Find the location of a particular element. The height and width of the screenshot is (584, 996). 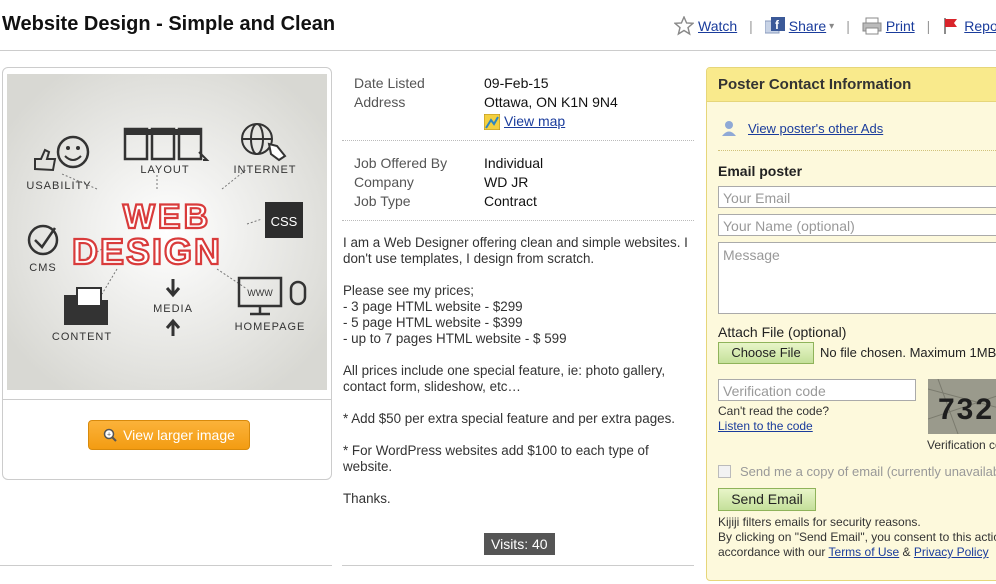

ampersand: & is located at coordinates (906, 552).